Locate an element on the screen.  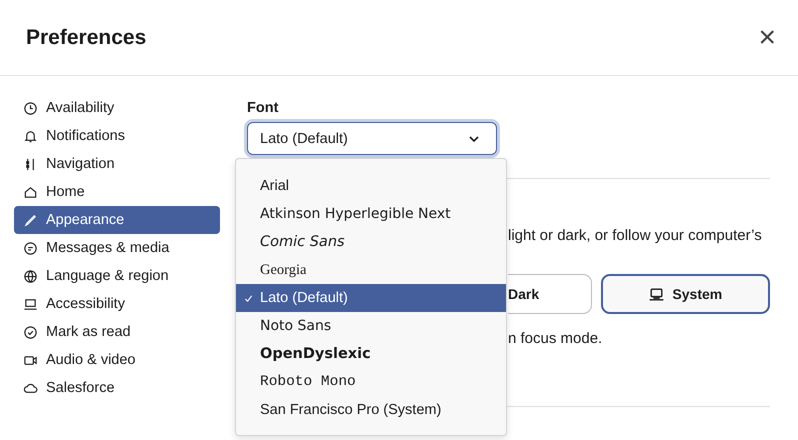
close-button: × is located at coordinates (767, 37).